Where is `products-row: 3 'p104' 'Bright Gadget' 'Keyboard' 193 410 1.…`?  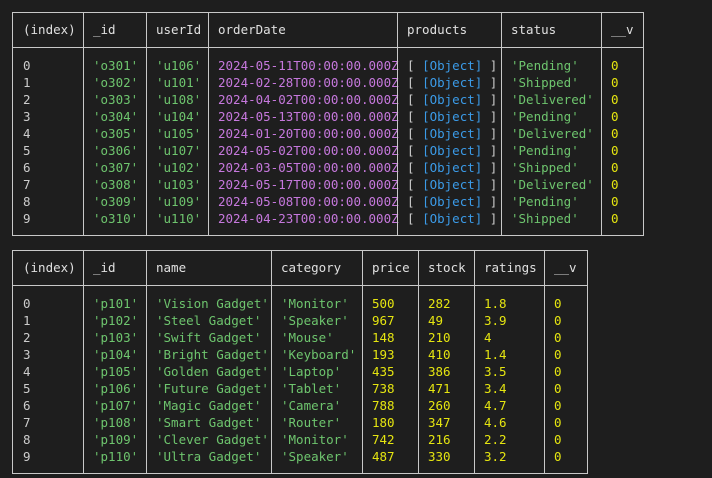
products-row: 3 'p104' 'Bright Gadget' 'Keyboard' 193 410 1.… is located at coordinates (300, 354).